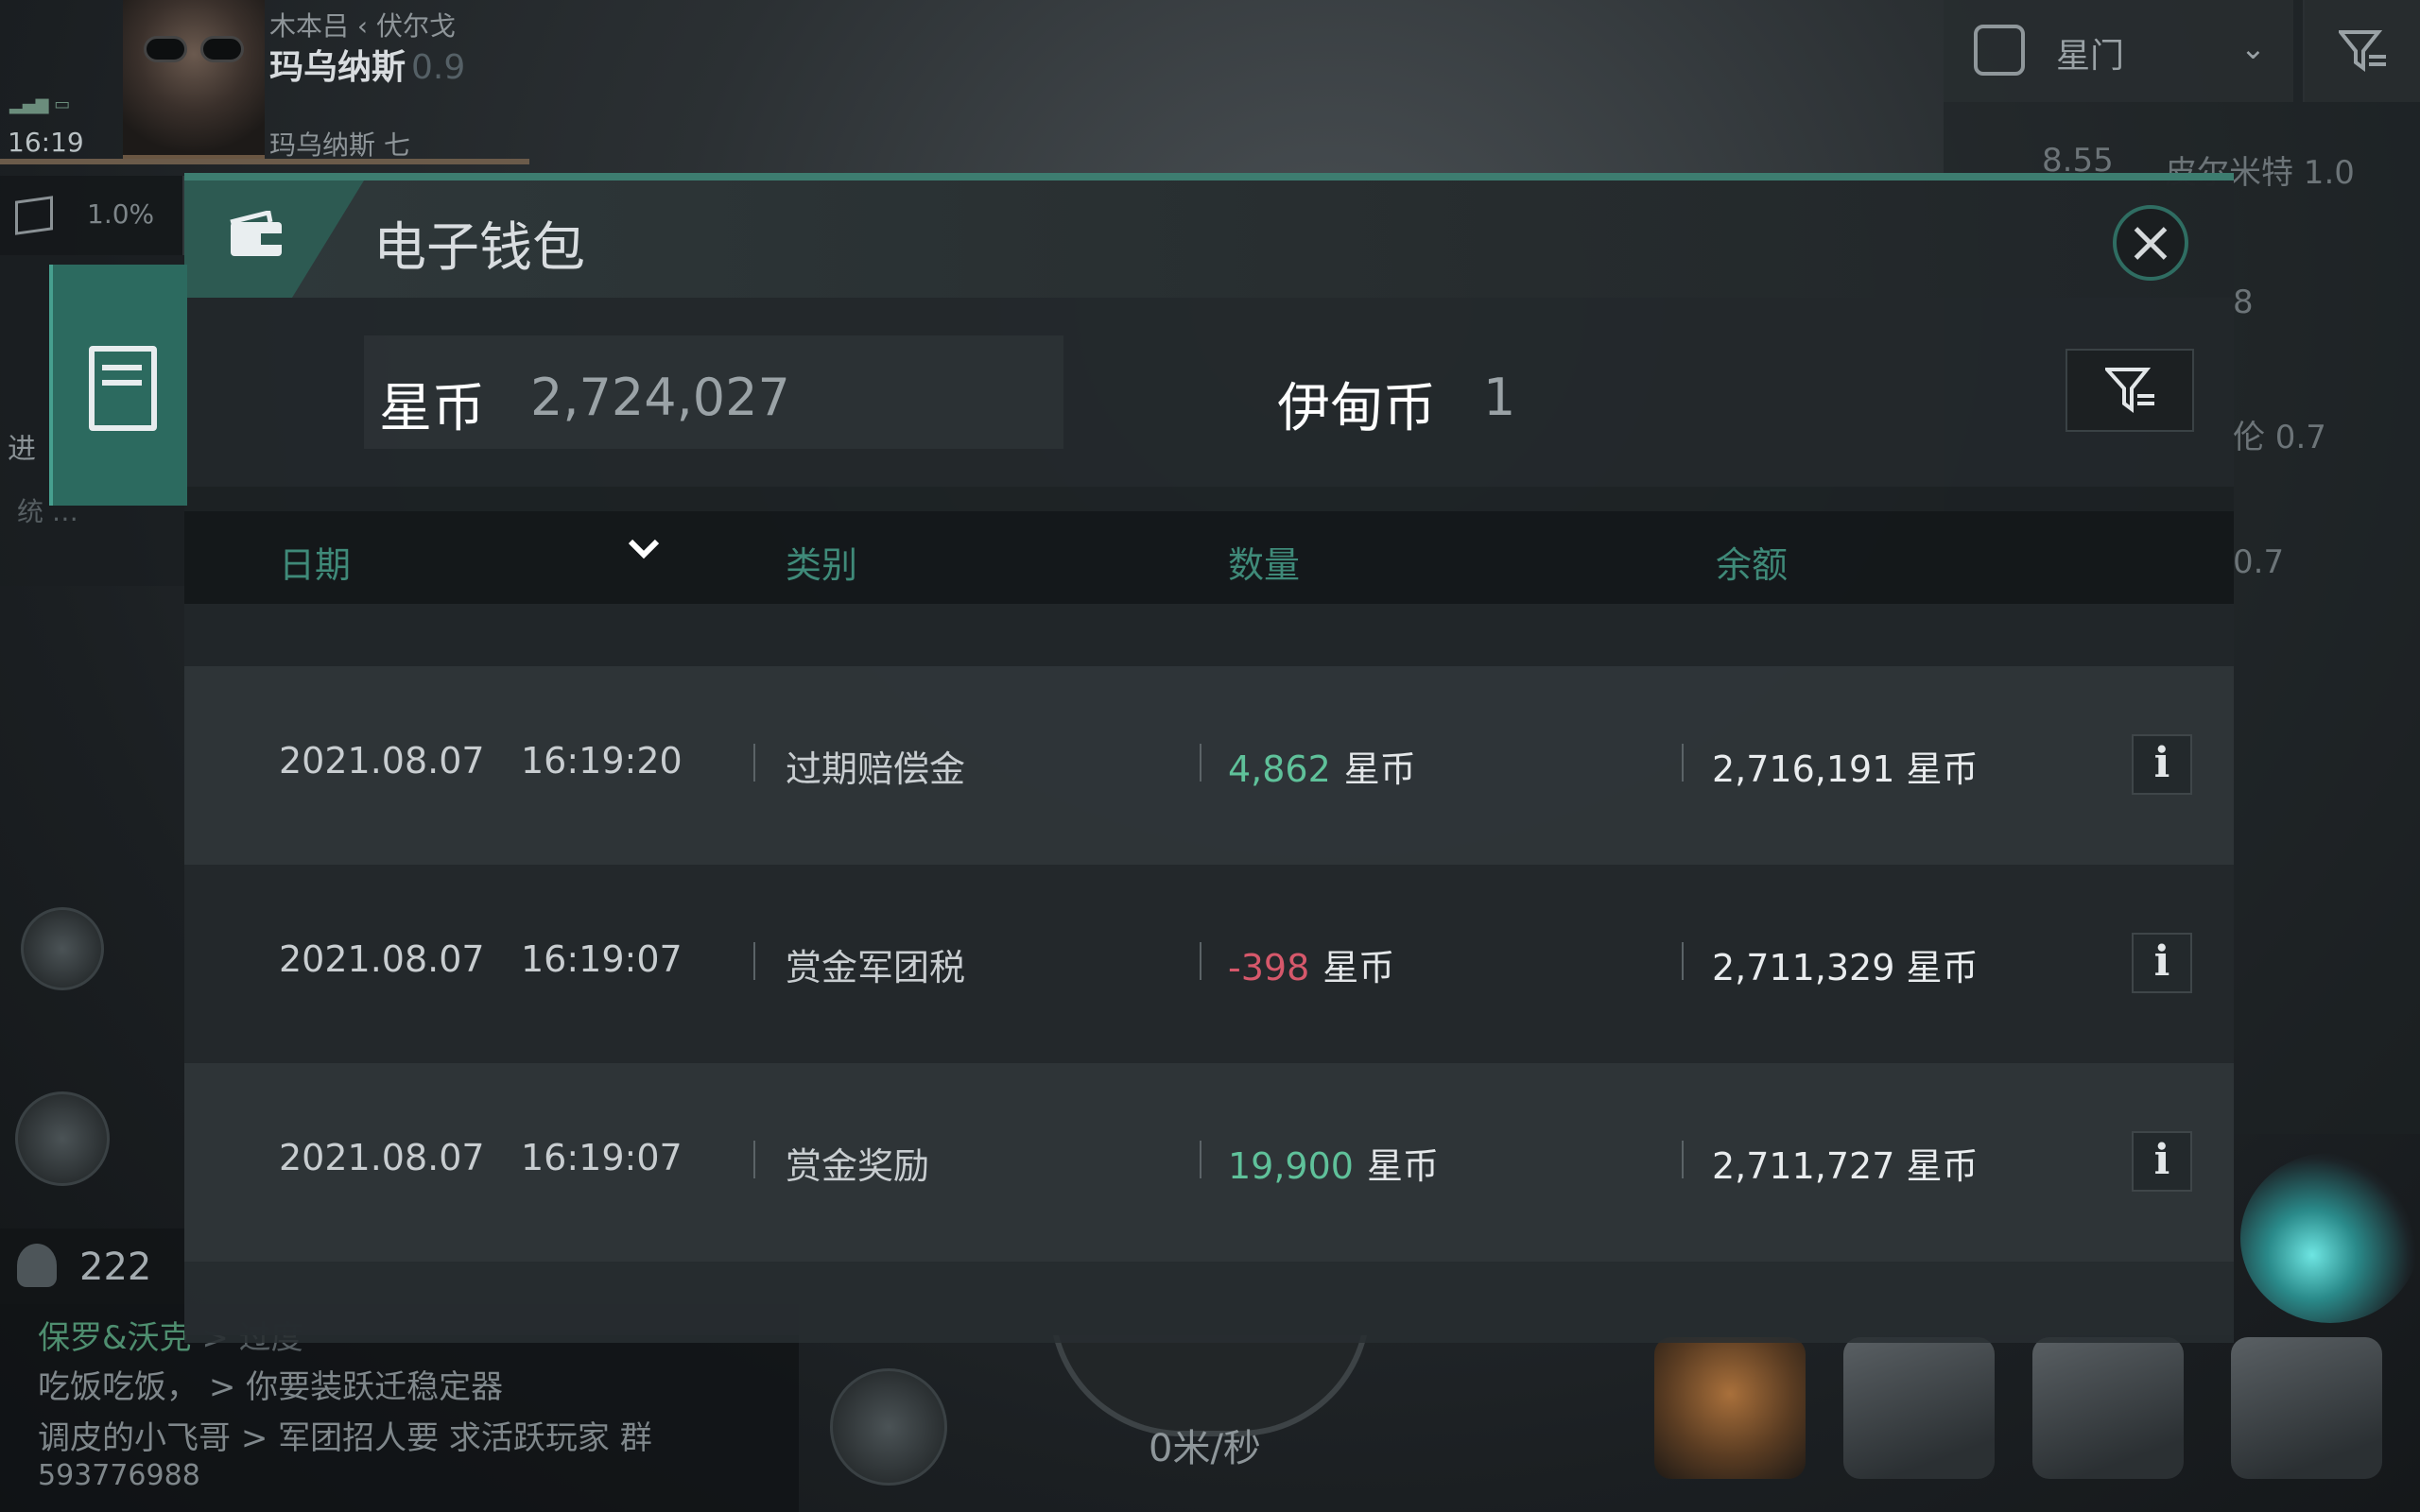 This screenshot has width=2420, height=1512. I want to click on chat-line: 593776988, so click(119, 1475).